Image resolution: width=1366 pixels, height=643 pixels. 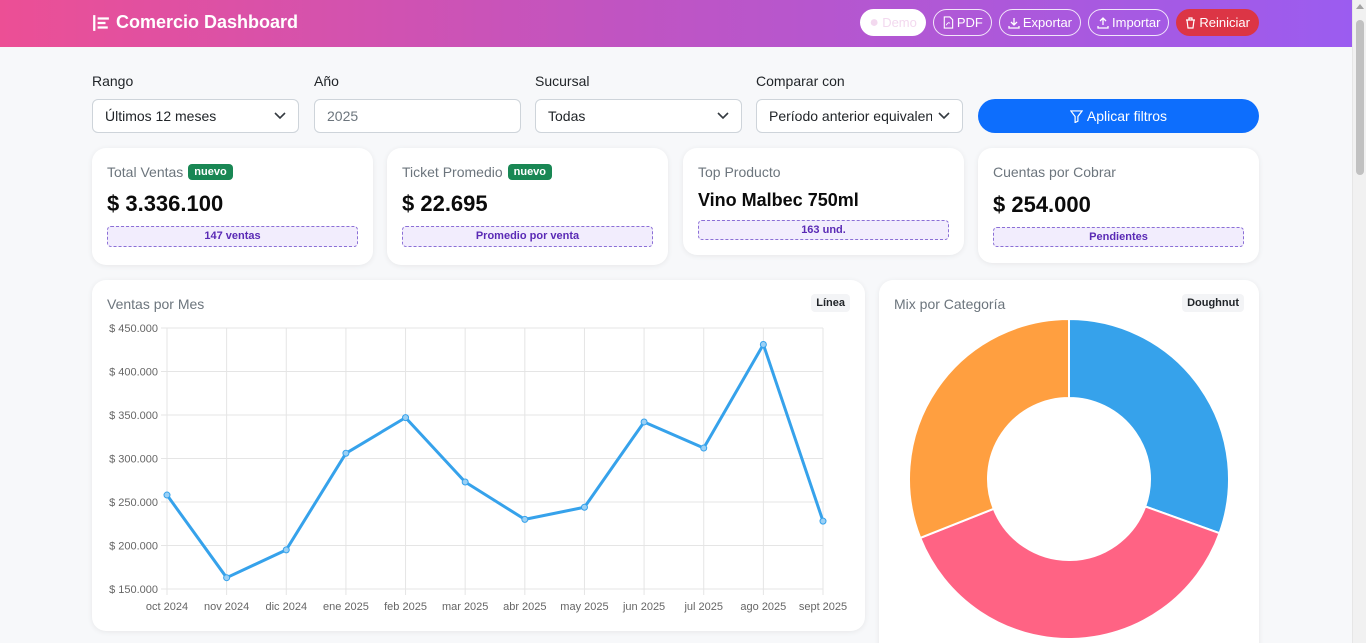 I want to click on x-tick-label: ago 2025, so click(x=763, y=607).